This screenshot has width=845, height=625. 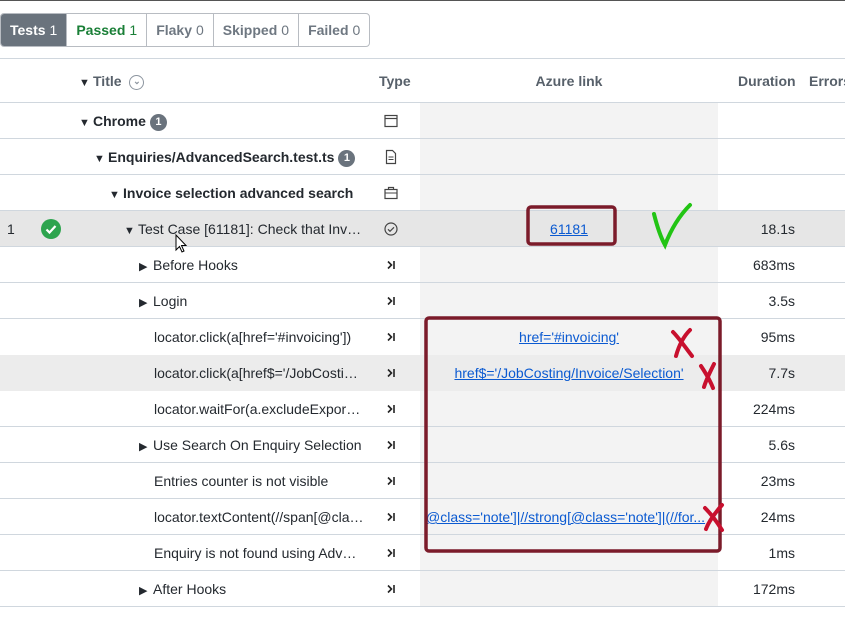 I want to click on file-name: Enquiries/AdvancedSearch.test.ts, so click(x=221, y=157).